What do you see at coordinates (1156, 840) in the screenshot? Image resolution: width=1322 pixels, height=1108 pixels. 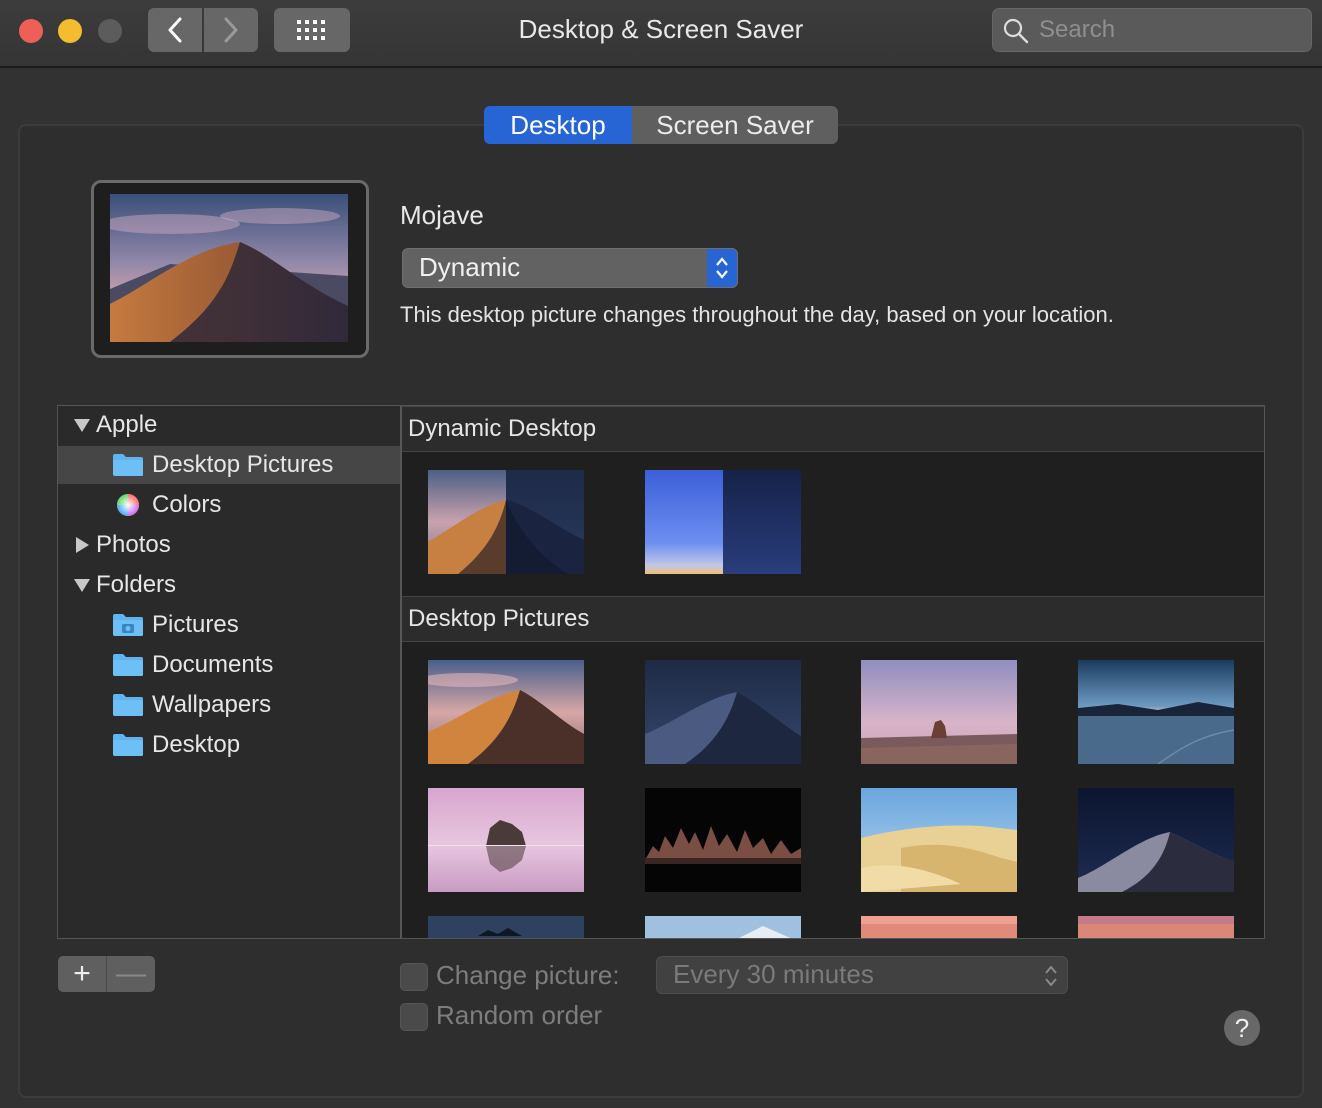 I see `thumbnail-dune-night` at bounding box center [1156, 840].